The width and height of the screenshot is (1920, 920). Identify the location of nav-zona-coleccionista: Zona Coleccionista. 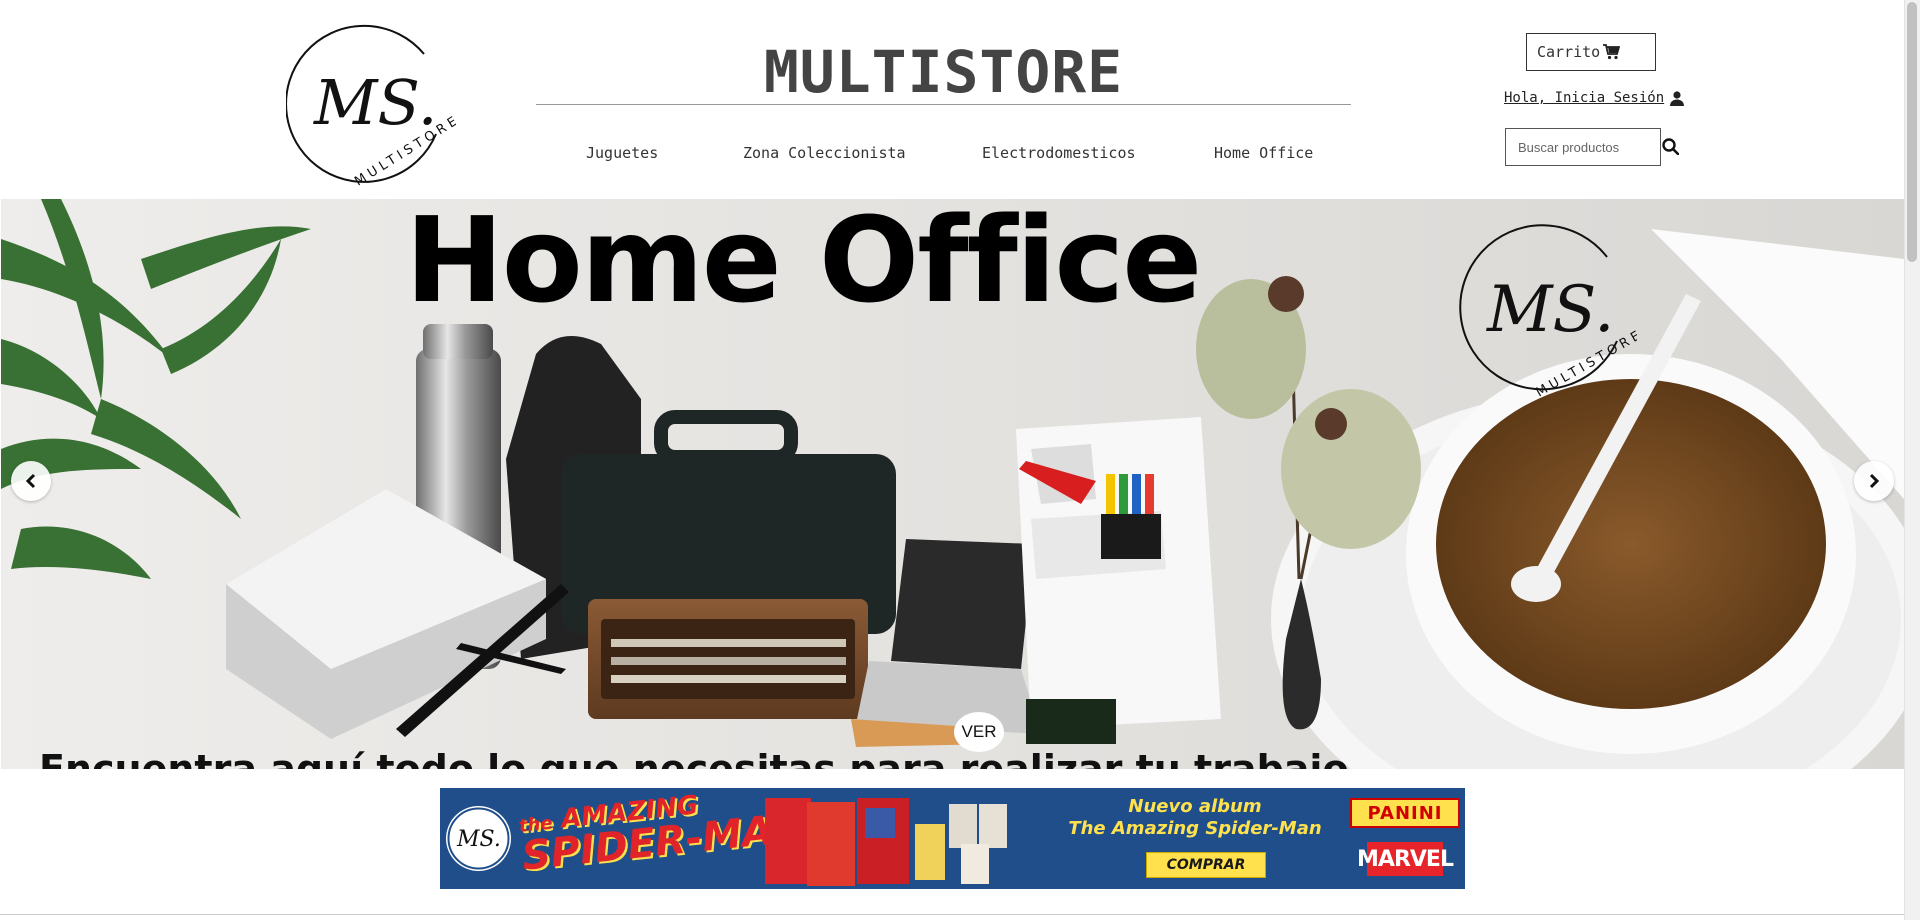
(824, 153).